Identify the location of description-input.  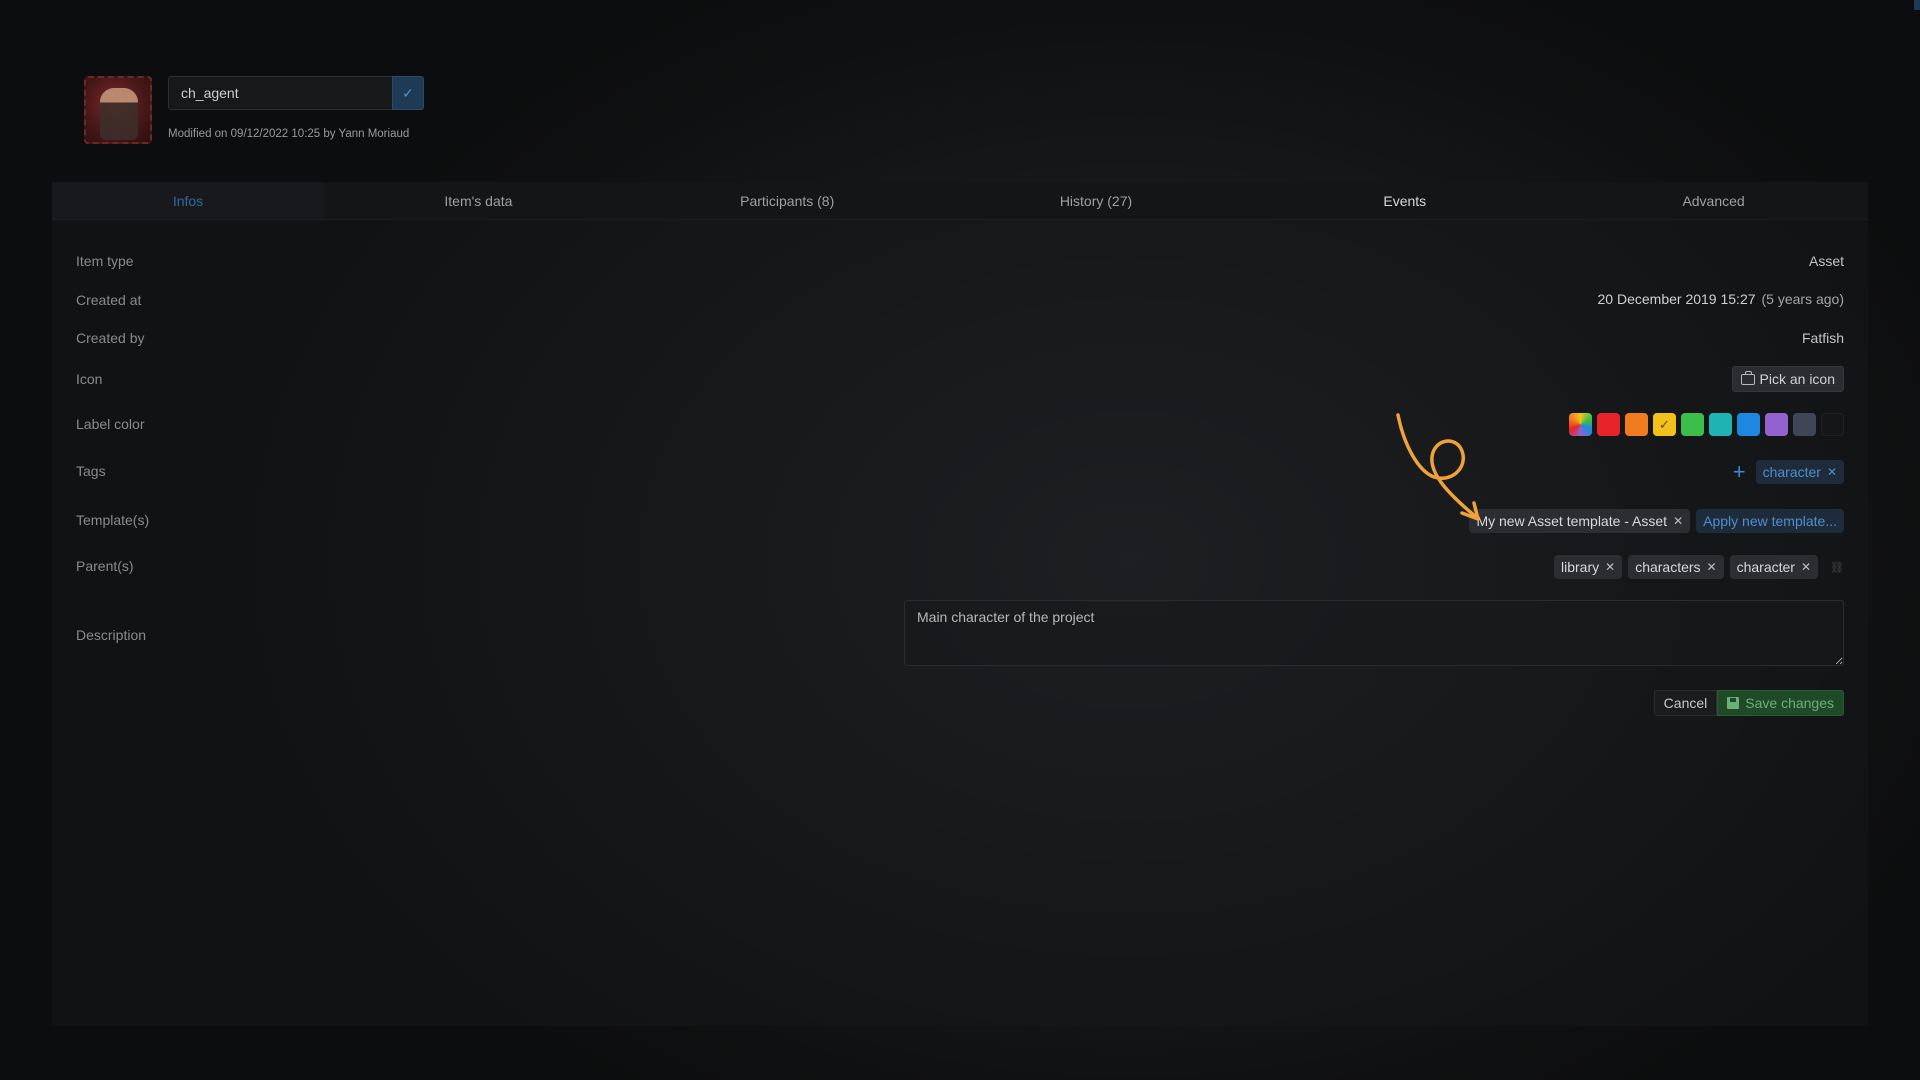
(1374, 633).